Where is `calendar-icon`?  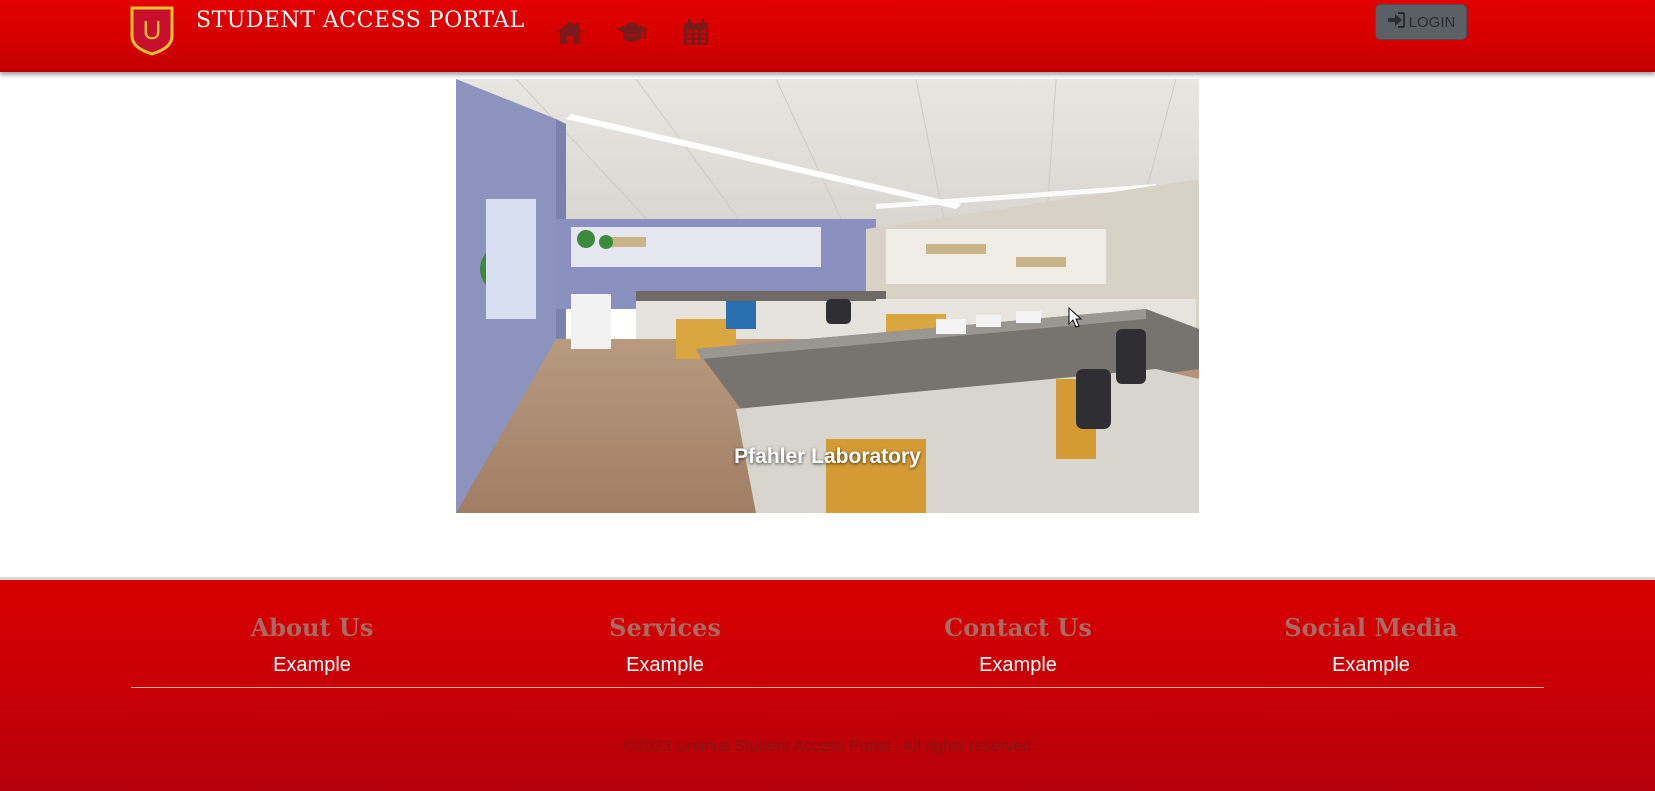 calendar-icon is located at coordinates (696, 32).